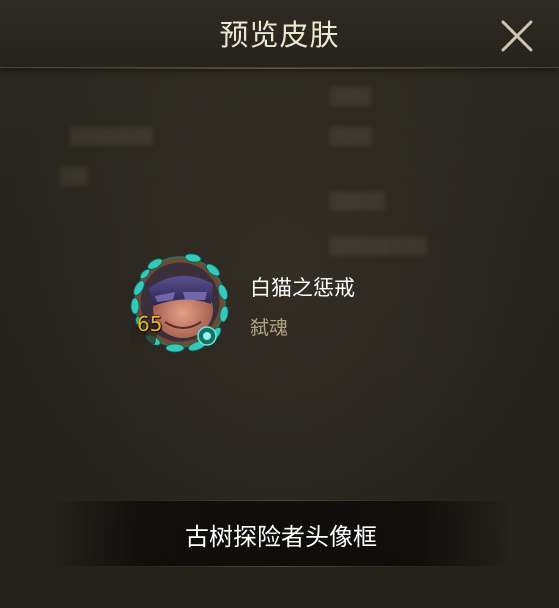 This screenshot has width=559, height=608. What do you see at coordinates (281, 537) in the screenshot?
I see `frame-name: 古树探险者头像框` at bounding box center [281, 537].